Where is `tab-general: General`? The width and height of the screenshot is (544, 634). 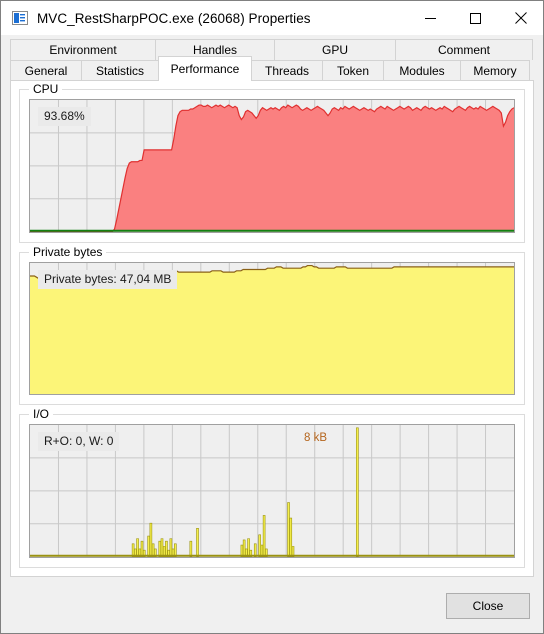
tab-general: General is located at coordinates (46, 70).